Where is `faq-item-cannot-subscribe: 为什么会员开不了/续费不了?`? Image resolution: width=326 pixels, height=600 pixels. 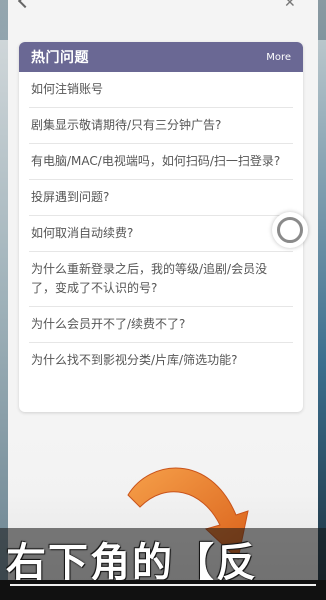
faq-item-cannot-subscribe: 为什么会员开不了/续费不了? is located at coordinates (161, 325).